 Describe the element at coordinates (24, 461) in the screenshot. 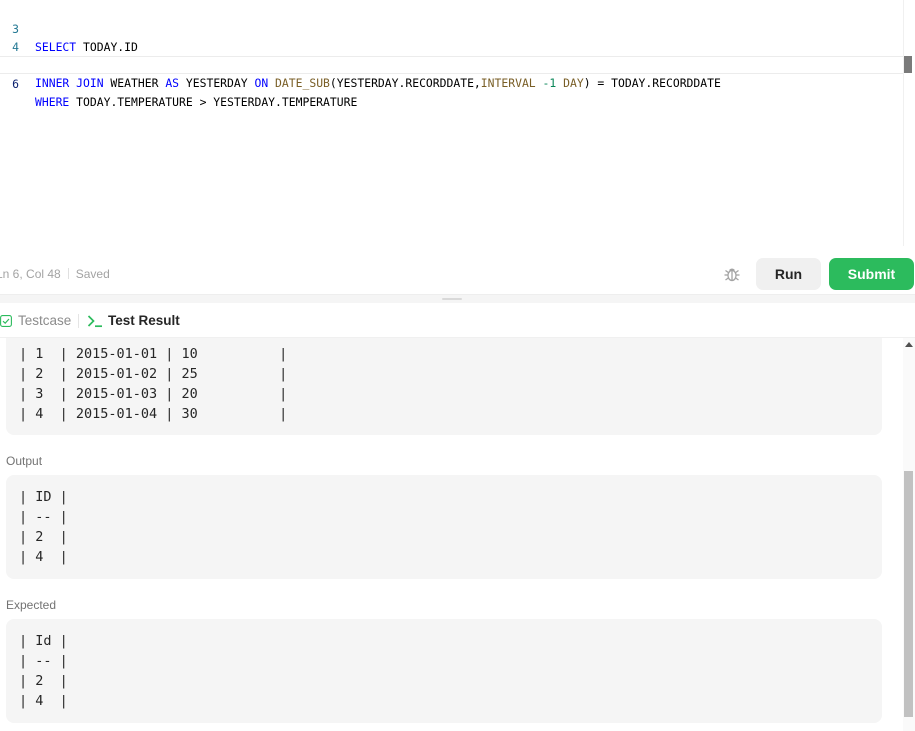

I see `output-label: Output` at that location.